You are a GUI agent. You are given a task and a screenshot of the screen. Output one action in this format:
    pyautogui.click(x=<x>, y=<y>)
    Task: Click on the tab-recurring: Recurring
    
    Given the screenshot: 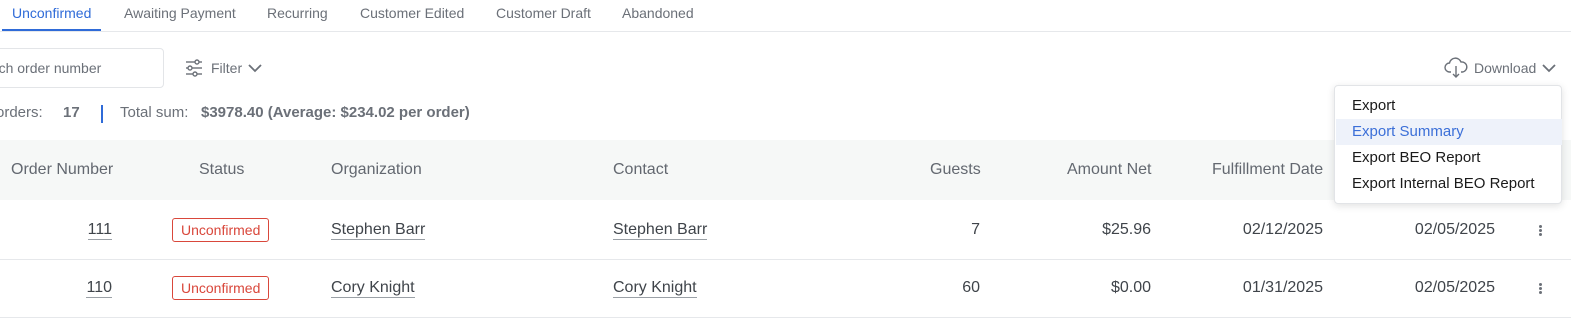 What is the action you would take?
    pyautogui.click(x=297, y=15)
    